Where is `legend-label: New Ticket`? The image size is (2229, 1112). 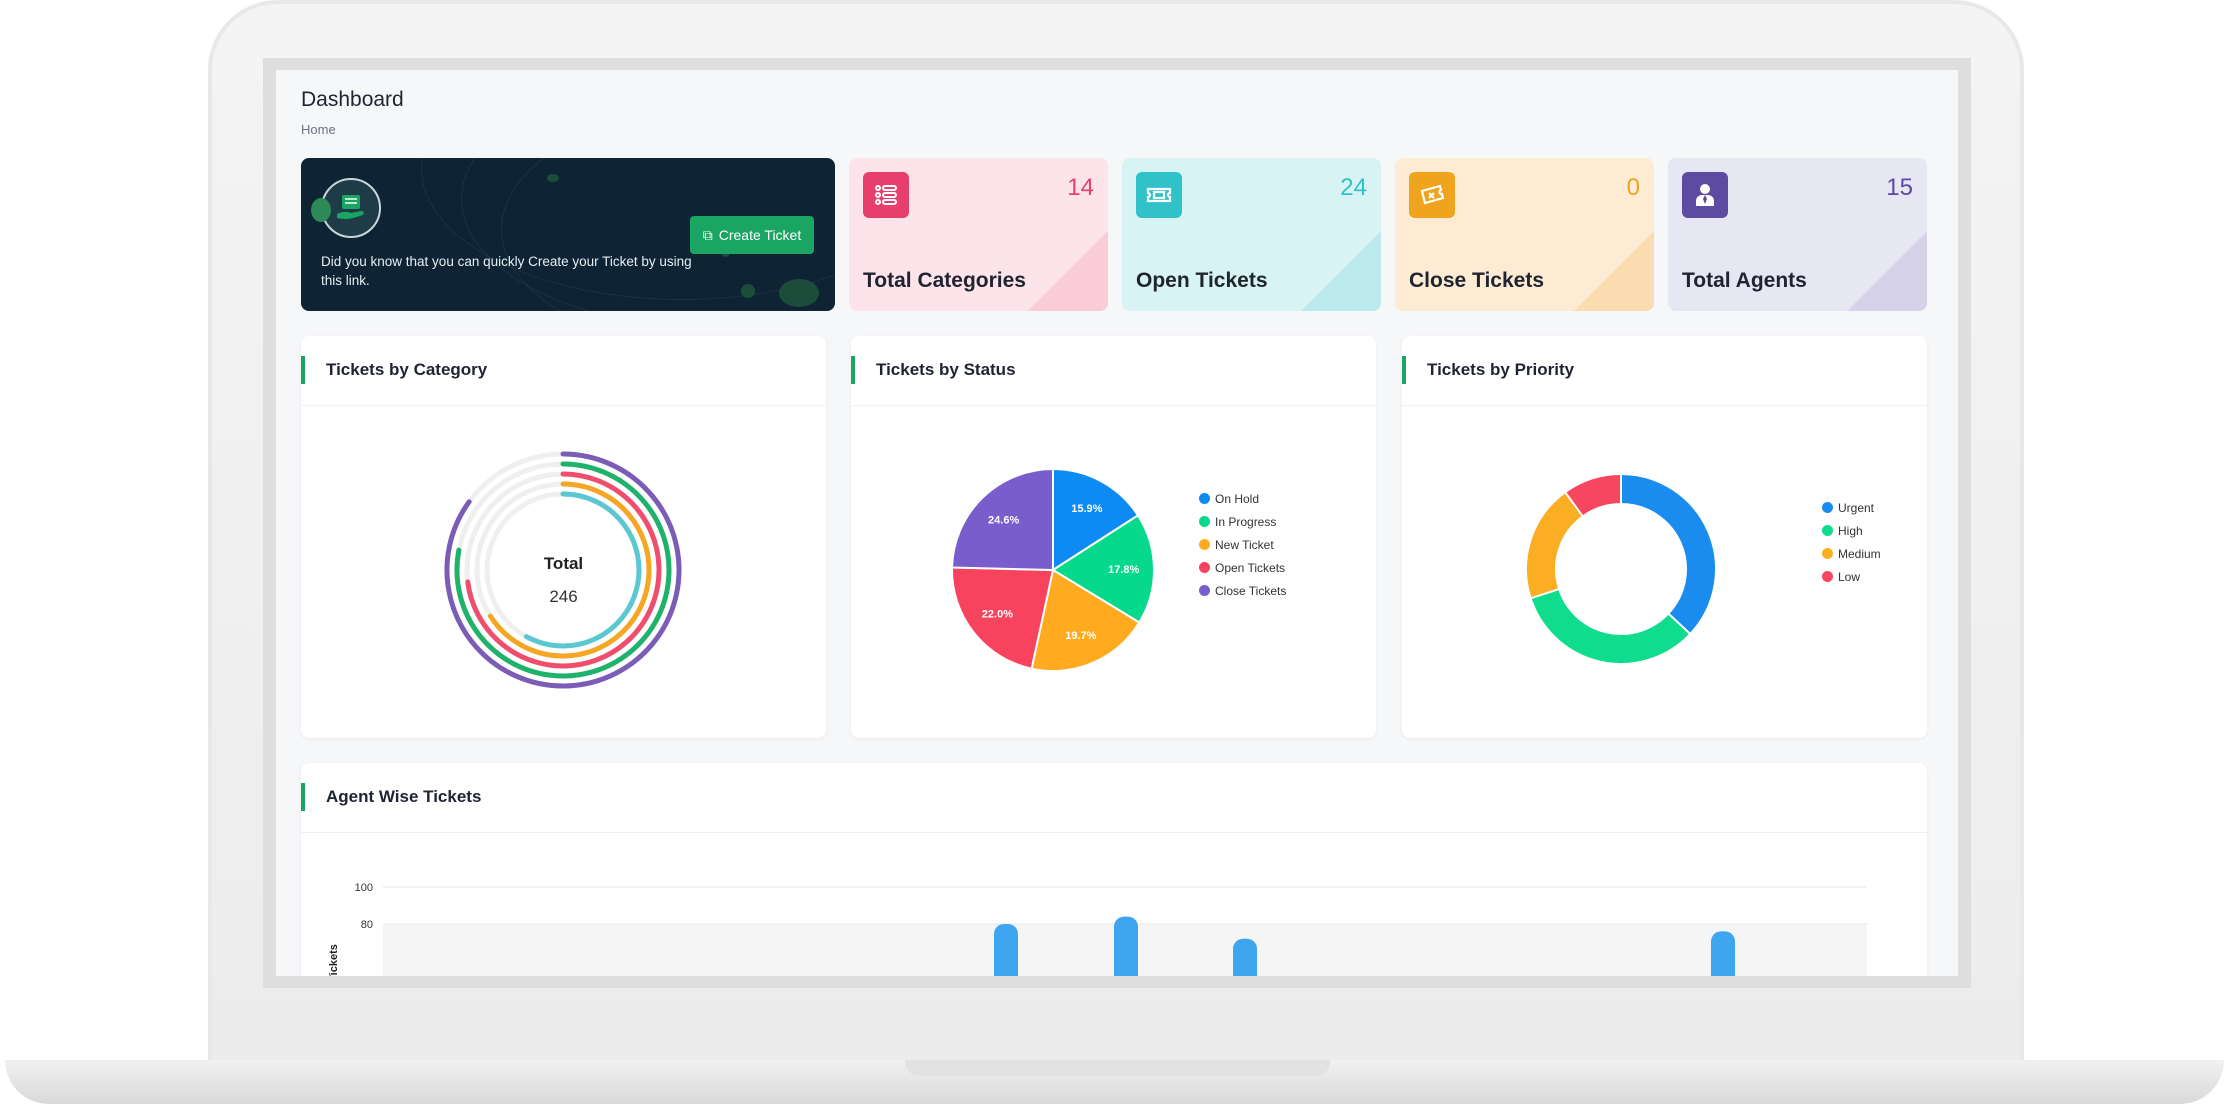 legend-label: New Ticket is located at coordinates (1244, 544).